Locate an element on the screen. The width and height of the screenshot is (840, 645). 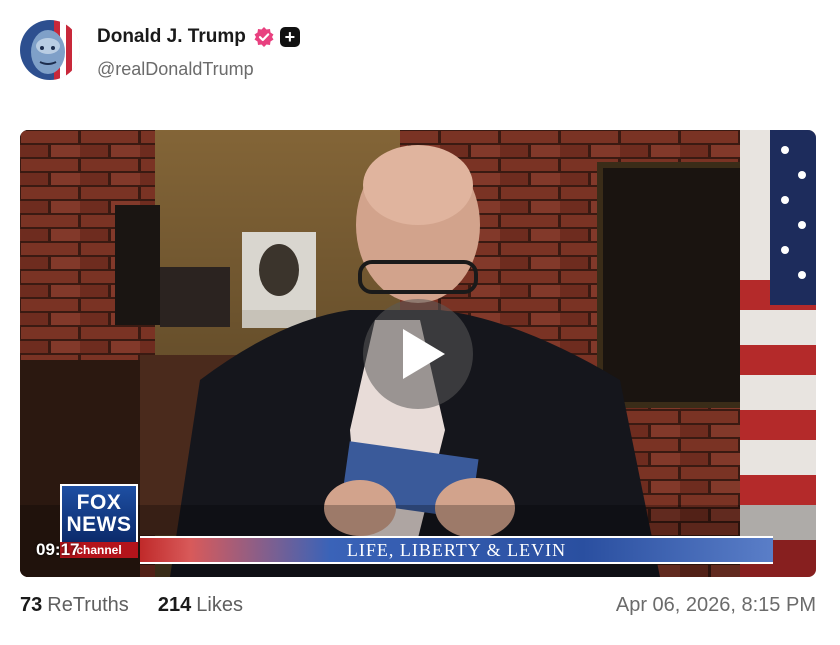
lower-third-banner: LIFE, LIBERTY & LEVIN is located at coordinates (456, 550).